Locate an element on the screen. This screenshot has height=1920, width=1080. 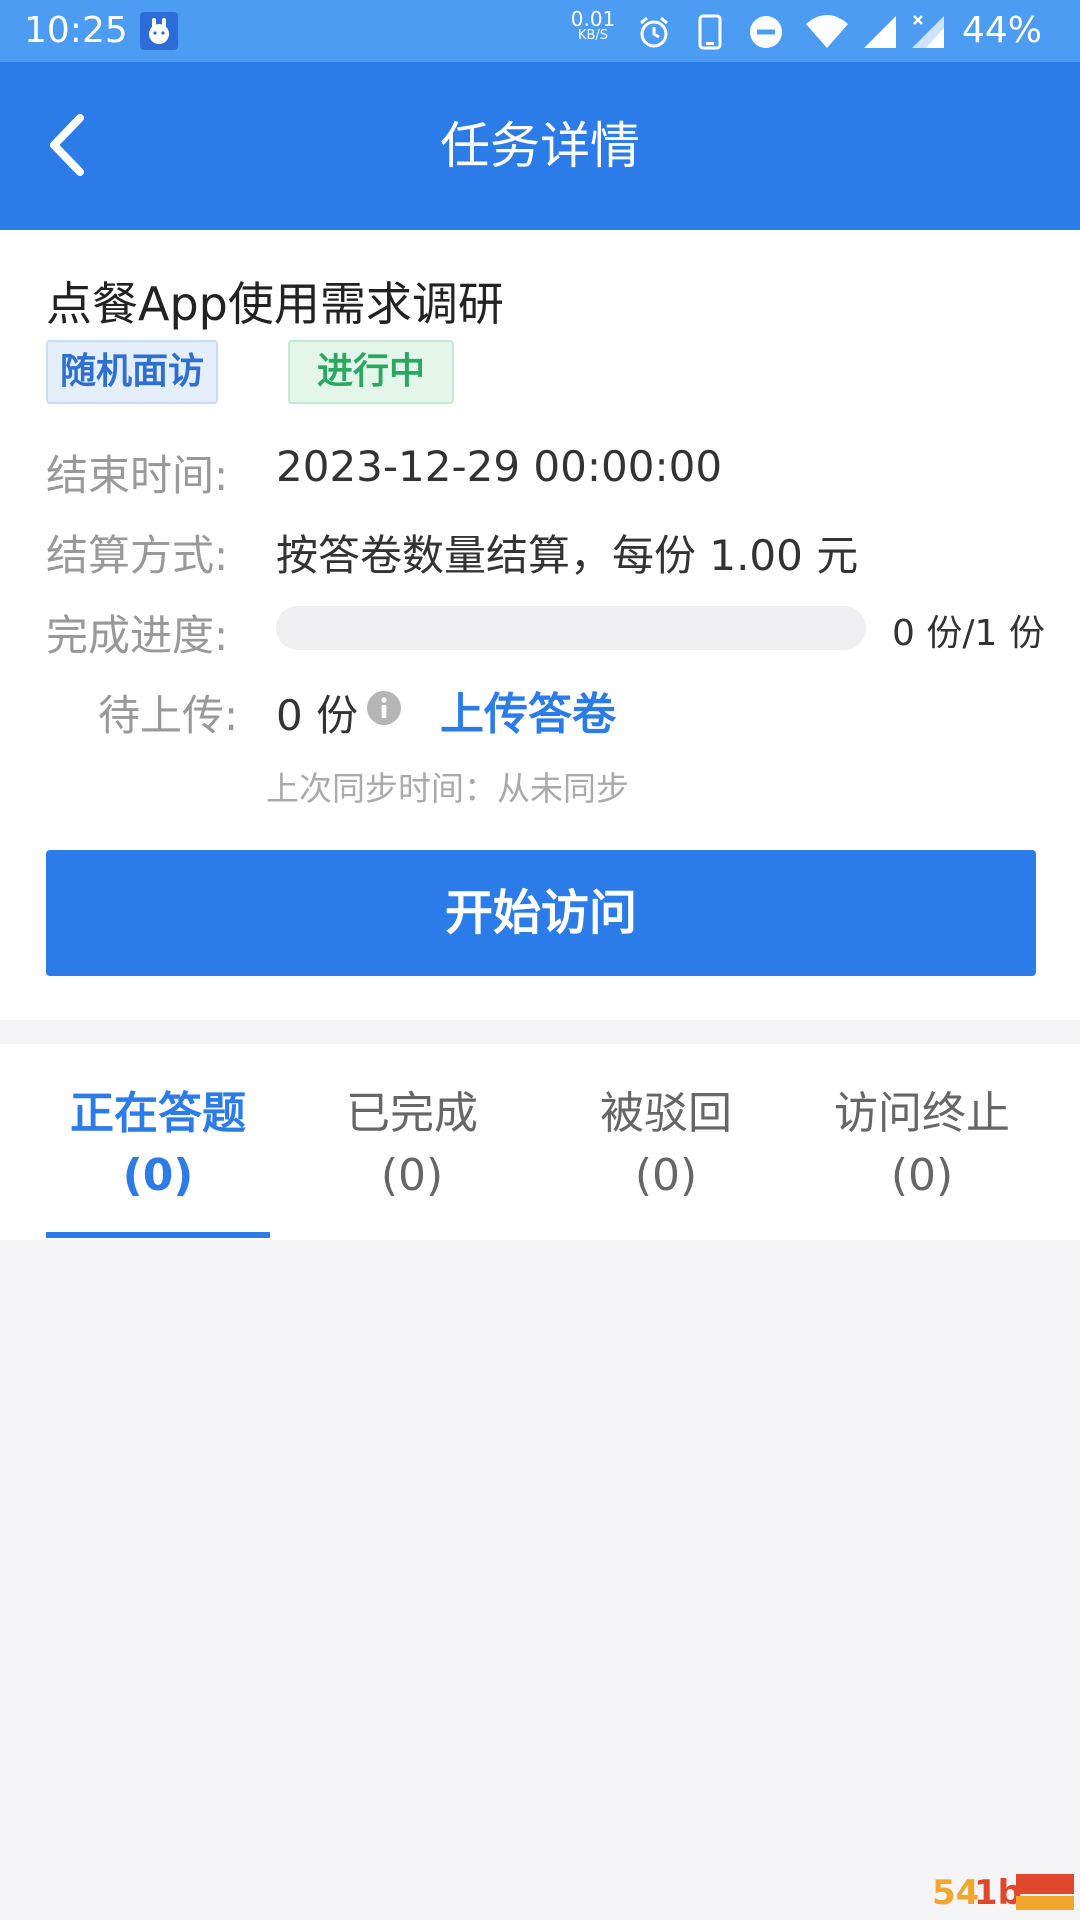
active-tab-indicator is located at coordinates (158, 1235).